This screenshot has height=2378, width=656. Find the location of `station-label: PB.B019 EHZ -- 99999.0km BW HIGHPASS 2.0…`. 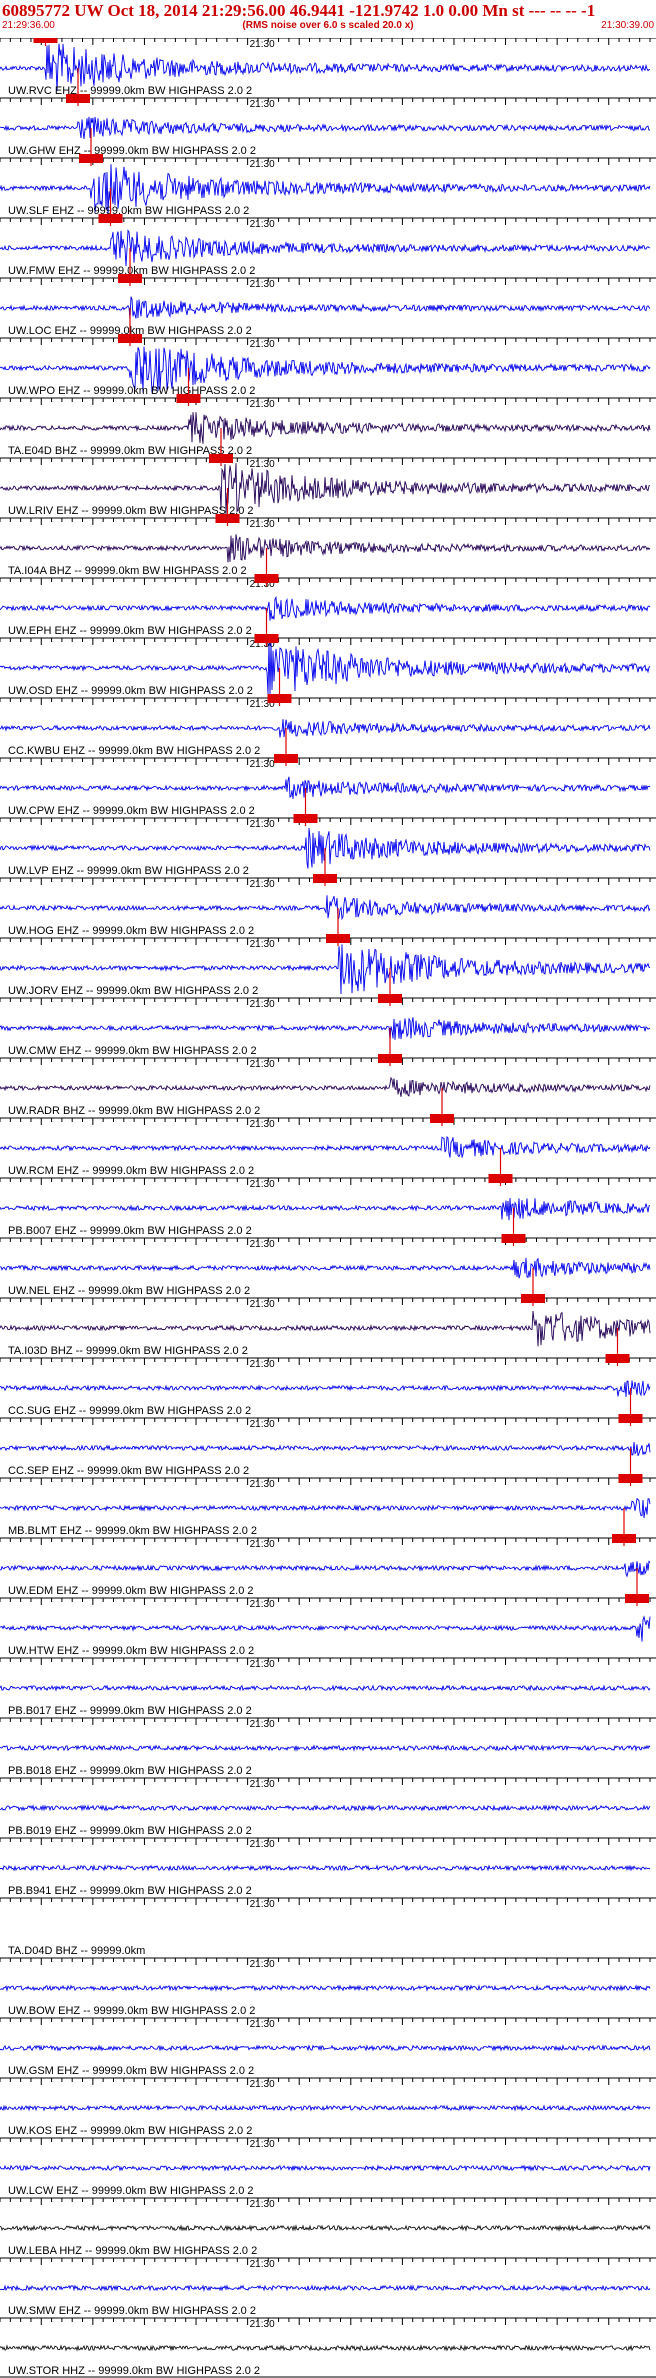

station-label: PB.B019 EHZ -- 99999.0km BW HIGHPASS 2.0… is located at coordinates (130, 1831).